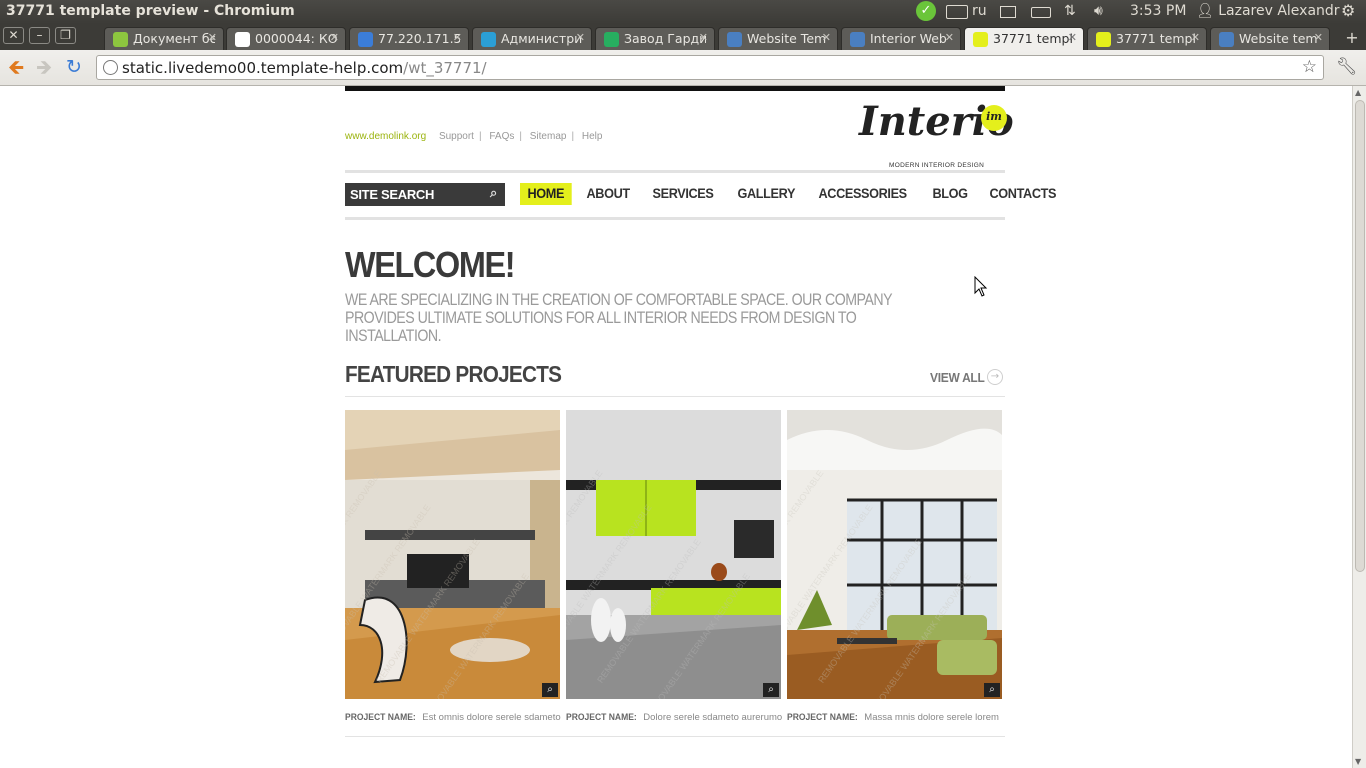 This screenshot has height=768, width=1366. Describe the element at coordinates (493, 193) in the screenshot. I see `search-icon: ⌕` at that location.